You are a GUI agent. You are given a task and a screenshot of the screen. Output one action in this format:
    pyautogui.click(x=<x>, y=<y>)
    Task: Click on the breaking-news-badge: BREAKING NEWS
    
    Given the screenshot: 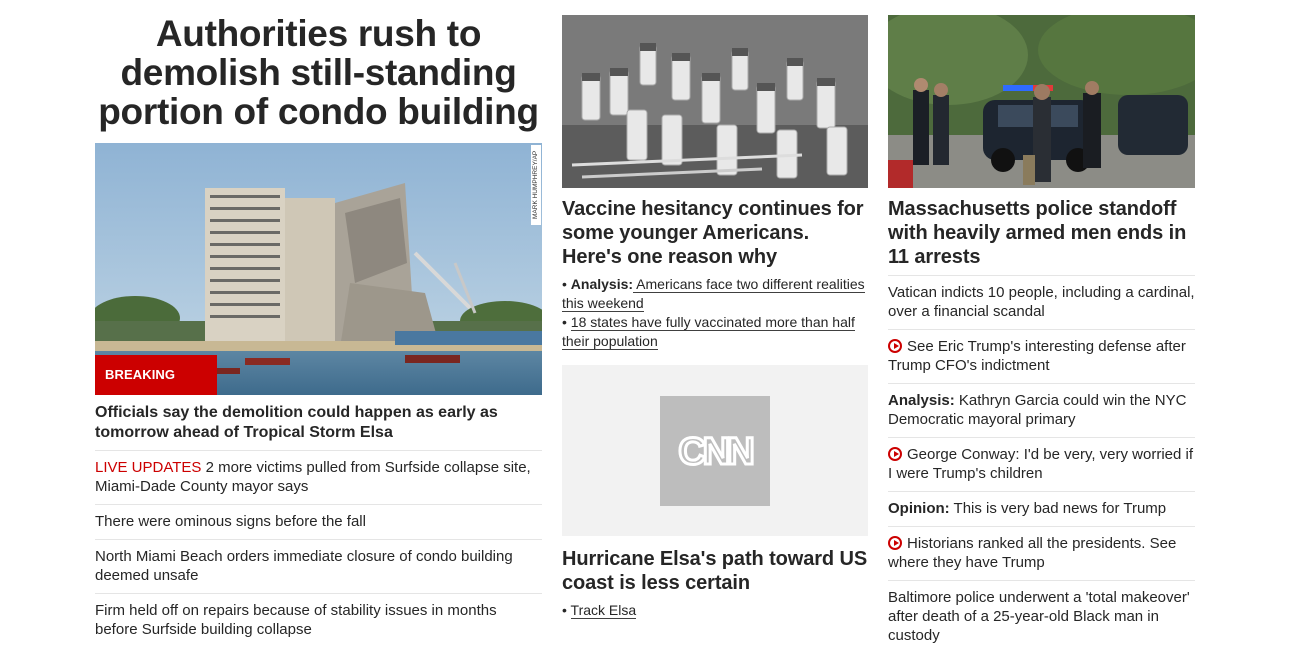 What is the action you would take?
    pyautogui.click(x=156, y=375)
    